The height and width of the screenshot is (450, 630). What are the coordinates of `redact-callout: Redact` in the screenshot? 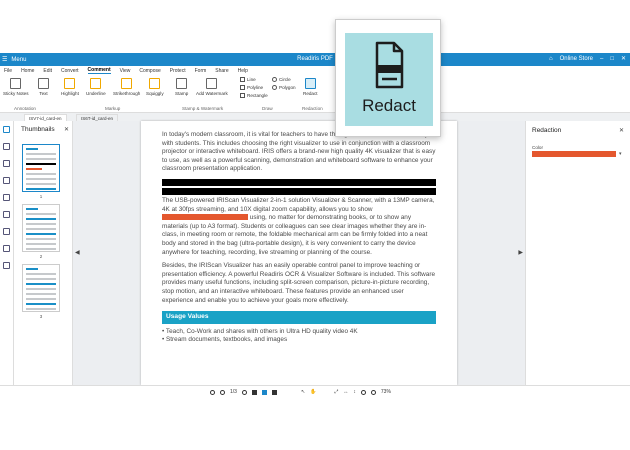 It's located at (388, 78).